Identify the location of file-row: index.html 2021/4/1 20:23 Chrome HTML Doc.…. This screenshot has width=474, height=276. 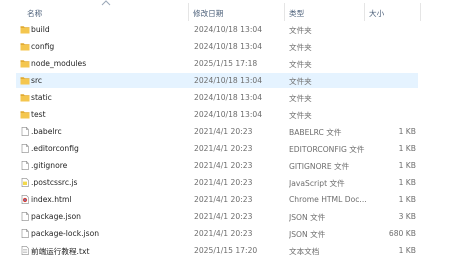
(217, 199).